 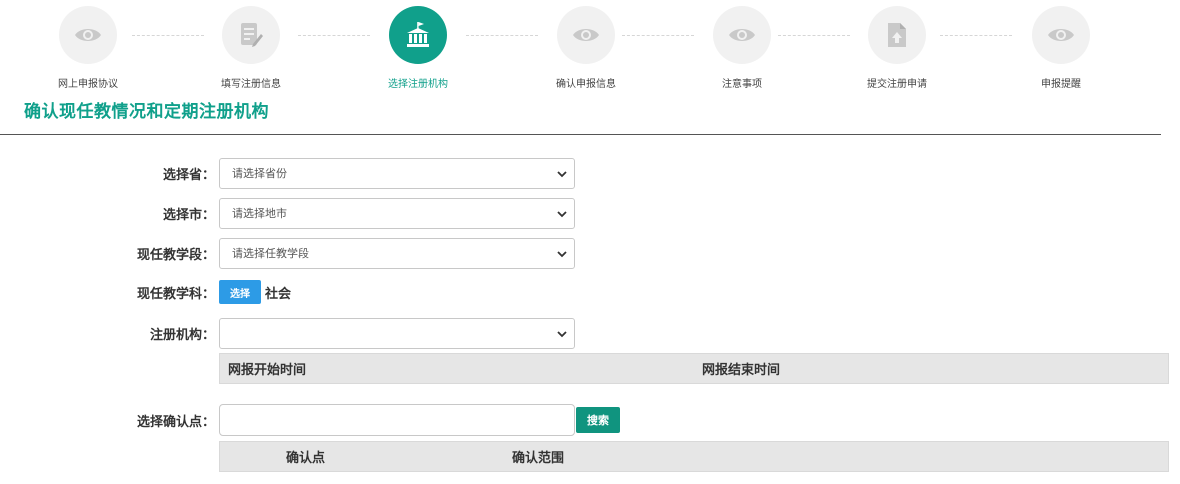 I want to click on confirm-point-row: 选择确认点： 搜索, so click(x=310, y=420).